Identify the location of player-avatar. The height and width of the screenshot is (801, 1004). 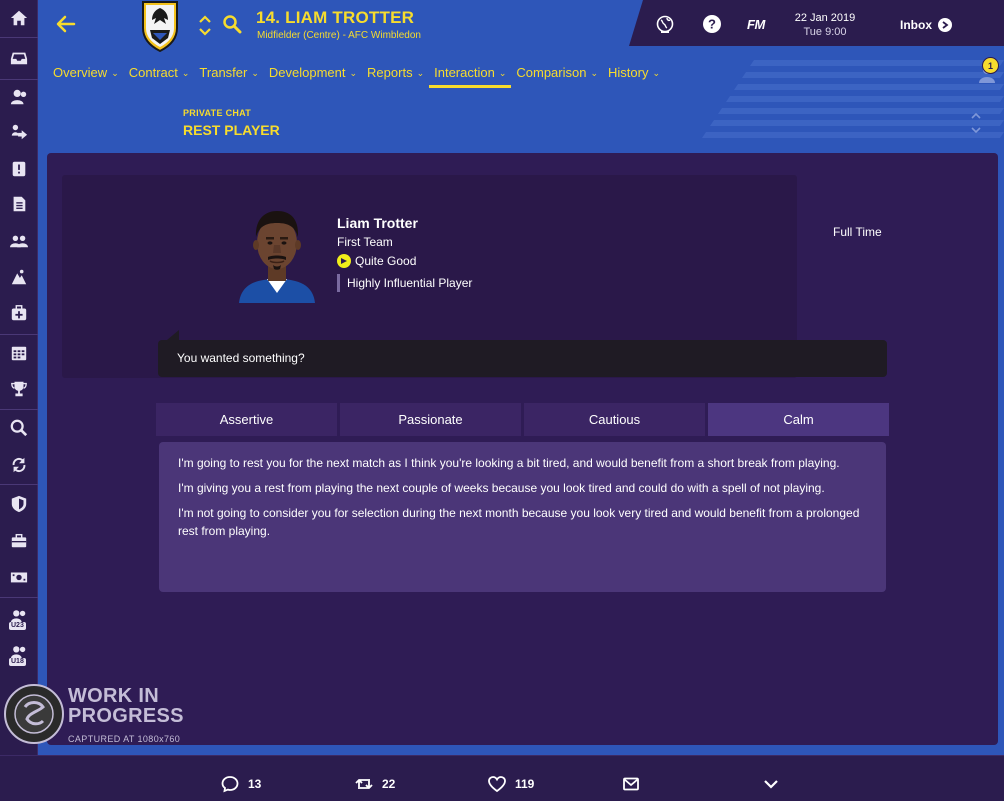
(277, 257).